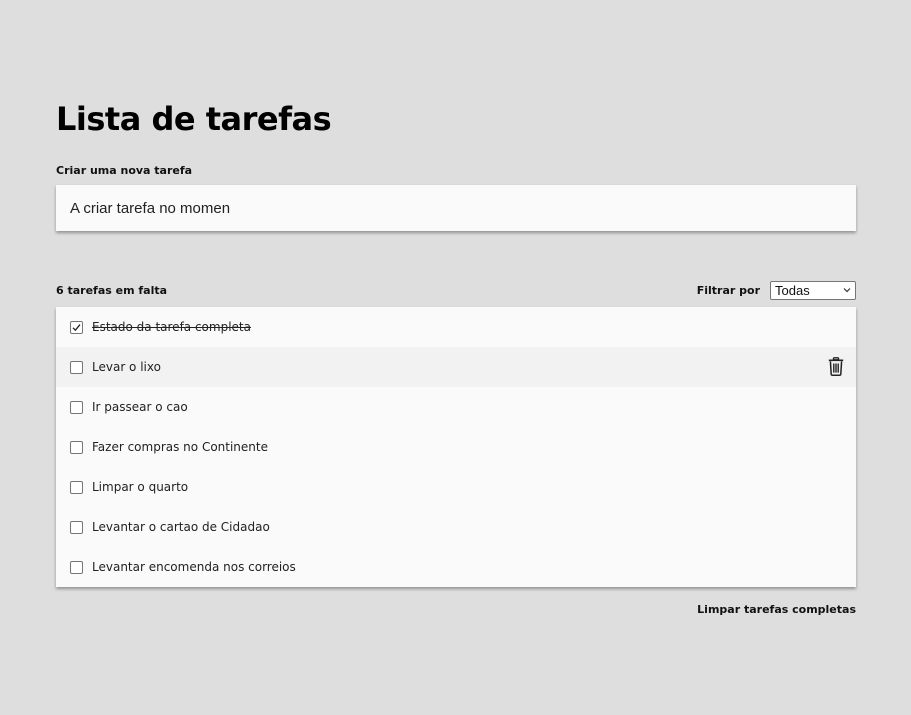 This screenshot has width=911, height=715. Describe the element at coordinates (194, 119) in the screenshot. I see `page-title: Lista de tarefas` at that location.